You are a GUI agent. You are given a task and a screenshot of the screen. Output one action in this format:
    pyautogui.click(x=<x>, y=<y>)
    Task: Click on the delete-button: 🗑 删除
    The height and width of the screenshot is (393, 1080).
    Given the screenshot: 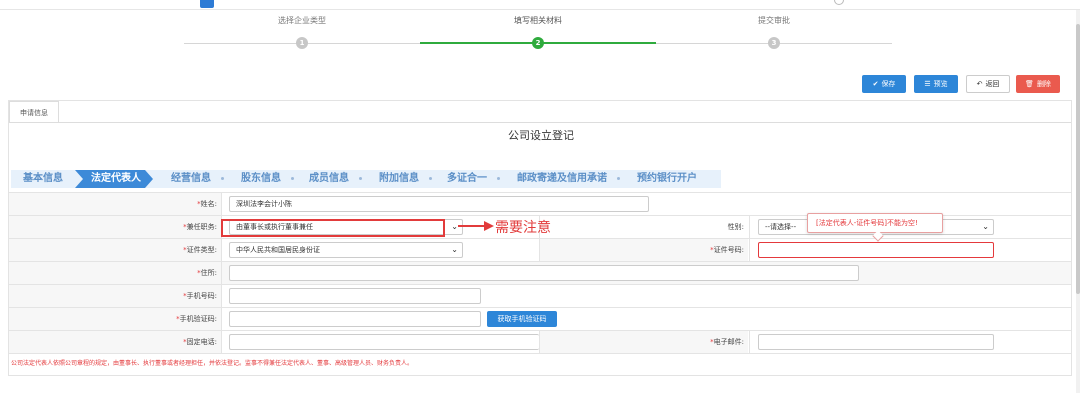 What is the action you would take?
    pyautogui.click(x=1038, y=84)
    